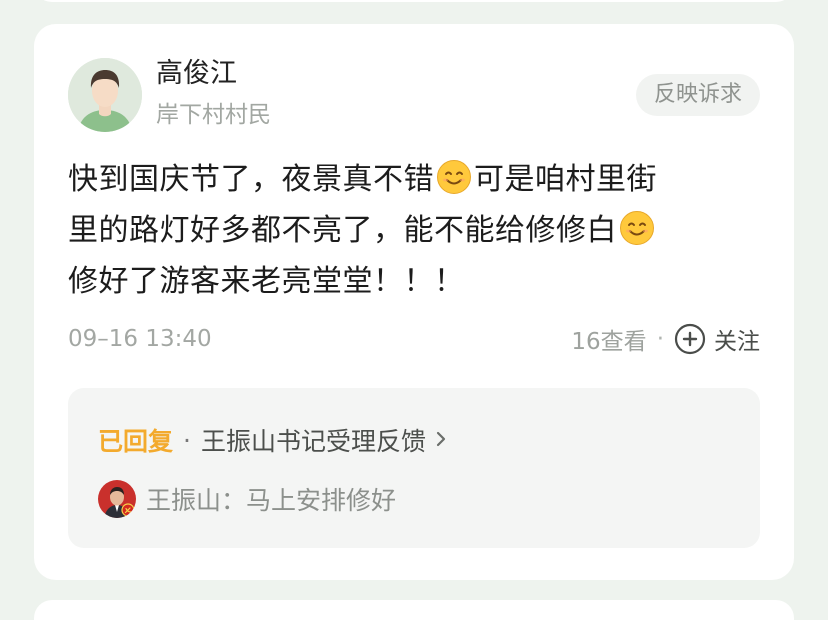  What do you see at coordinates (414, 1) in the screenshot?
I see `previous-card-edge` at bounding box center [414, 1].